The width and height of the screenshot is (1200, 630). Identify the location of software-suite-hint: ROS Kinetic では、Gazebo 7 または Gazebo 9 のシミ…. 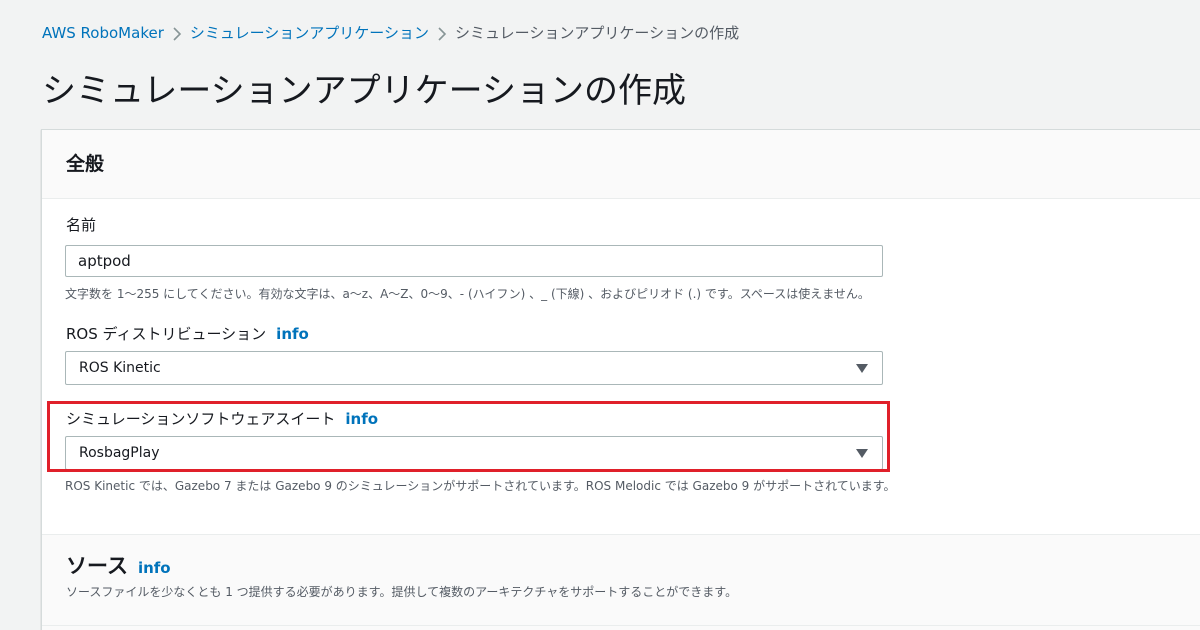
(480, 486).